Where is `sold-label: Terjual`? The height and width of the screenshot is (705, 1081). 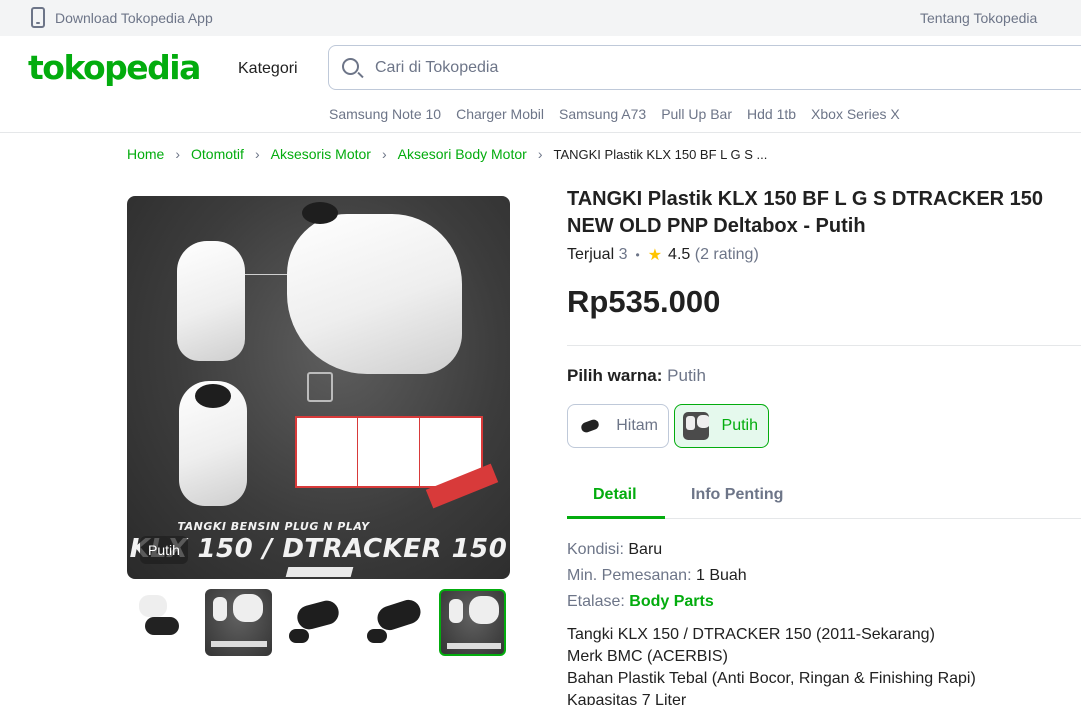
sold-label: Terjual is located at coordinates (591, 254).